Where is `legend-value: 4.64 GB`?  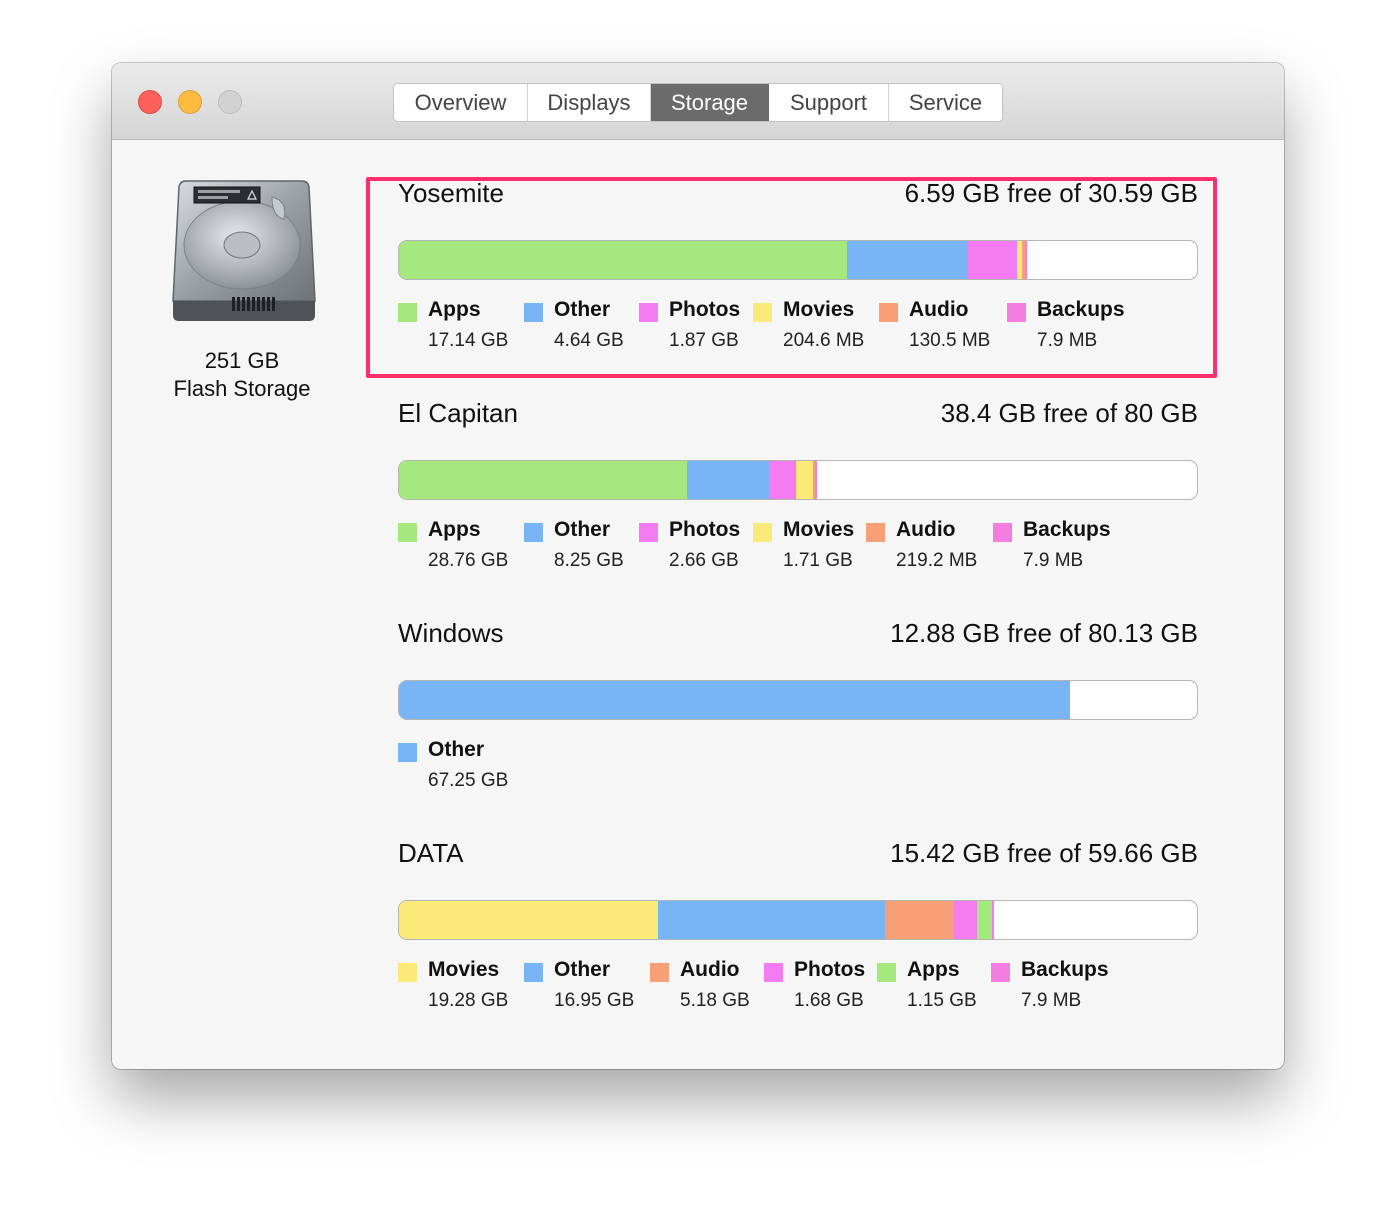 legend-value: 4.64 GB is located at coordinates (589, 340).